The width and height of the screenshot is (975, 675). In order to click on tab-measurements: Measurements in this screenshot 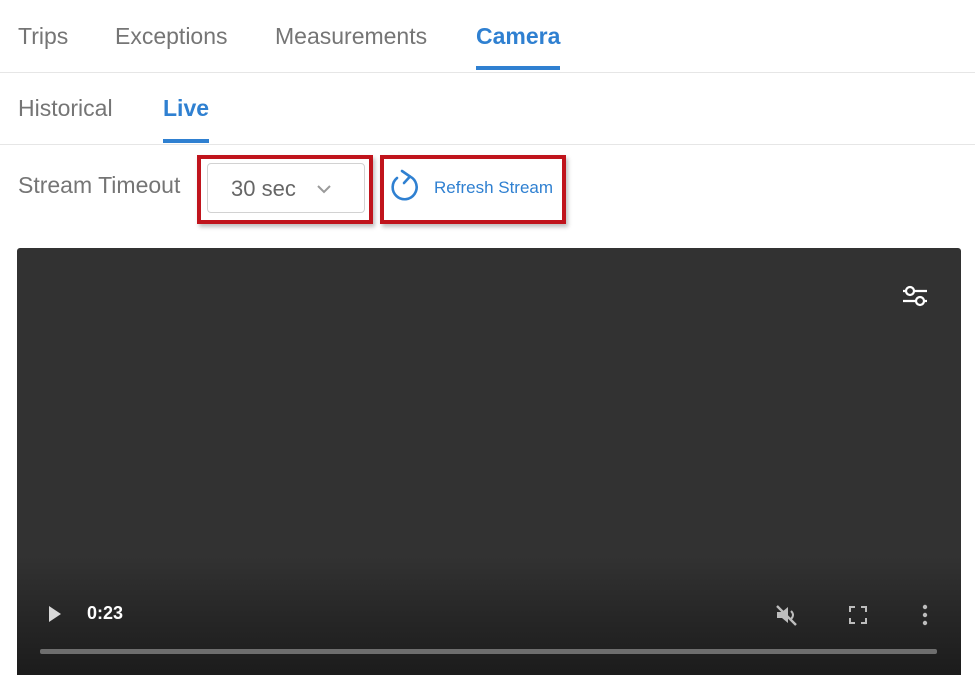, I will do `click(351, 36)`.